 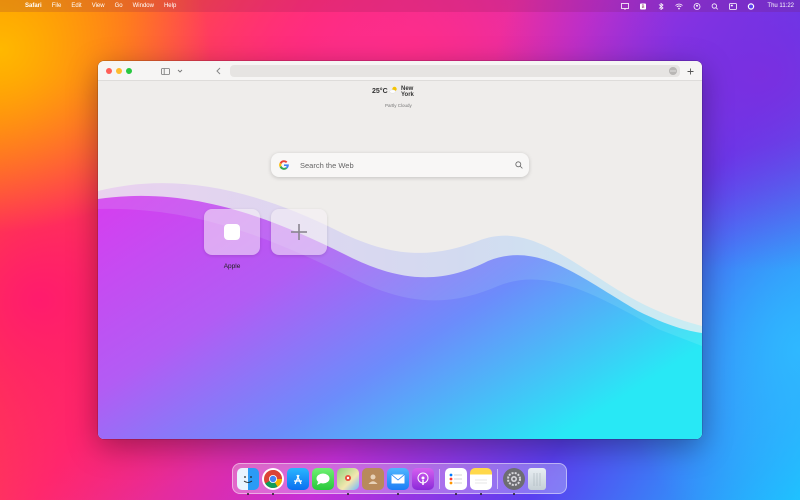 I want to click on podcast-signal-icon, so click(x=423, y=478).